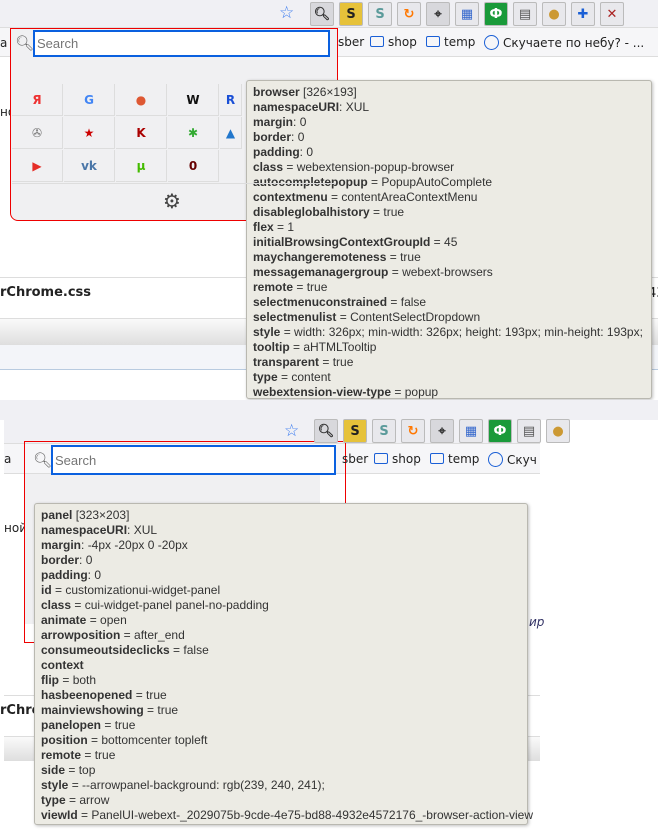  I want to click on tooltip-line: messagemanagergroup = webext-browsers, so click(449, 272).